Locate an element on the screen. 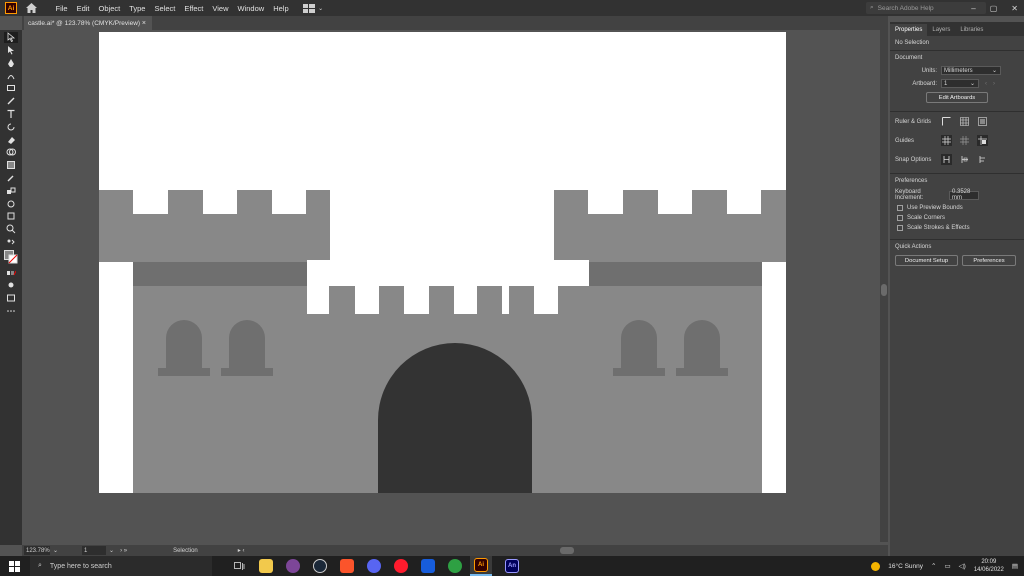  taskbar-search-input: ⌕ Type here to search is located at coordinates (121, 566).